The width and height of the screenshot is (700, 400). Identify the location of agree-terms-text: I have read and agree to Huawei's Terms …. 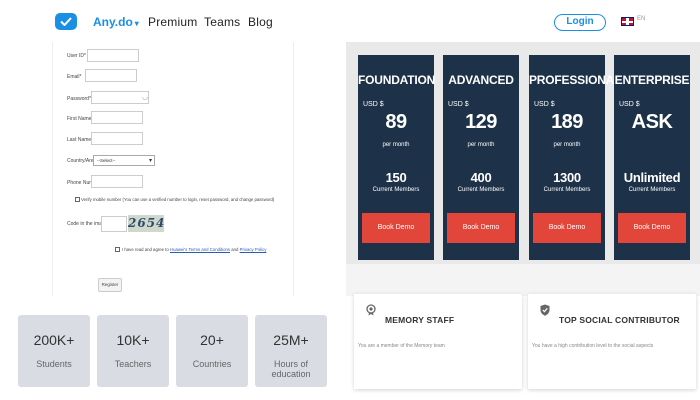
(194, 249).